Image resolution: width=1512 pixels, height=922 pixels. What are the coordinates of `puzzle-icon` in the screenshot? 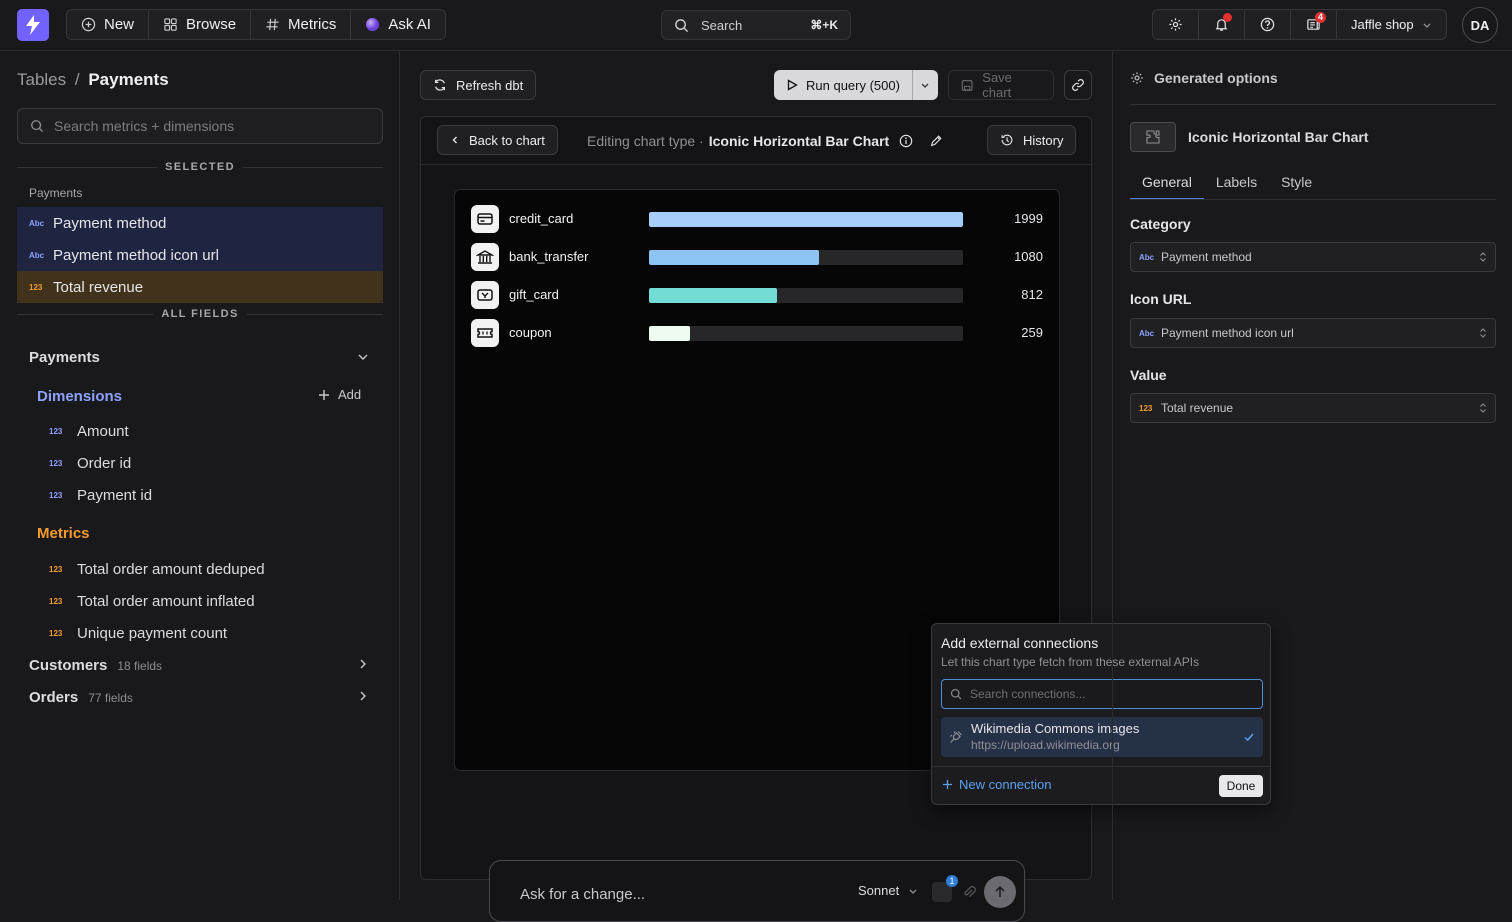 It's located at (1153, 137).